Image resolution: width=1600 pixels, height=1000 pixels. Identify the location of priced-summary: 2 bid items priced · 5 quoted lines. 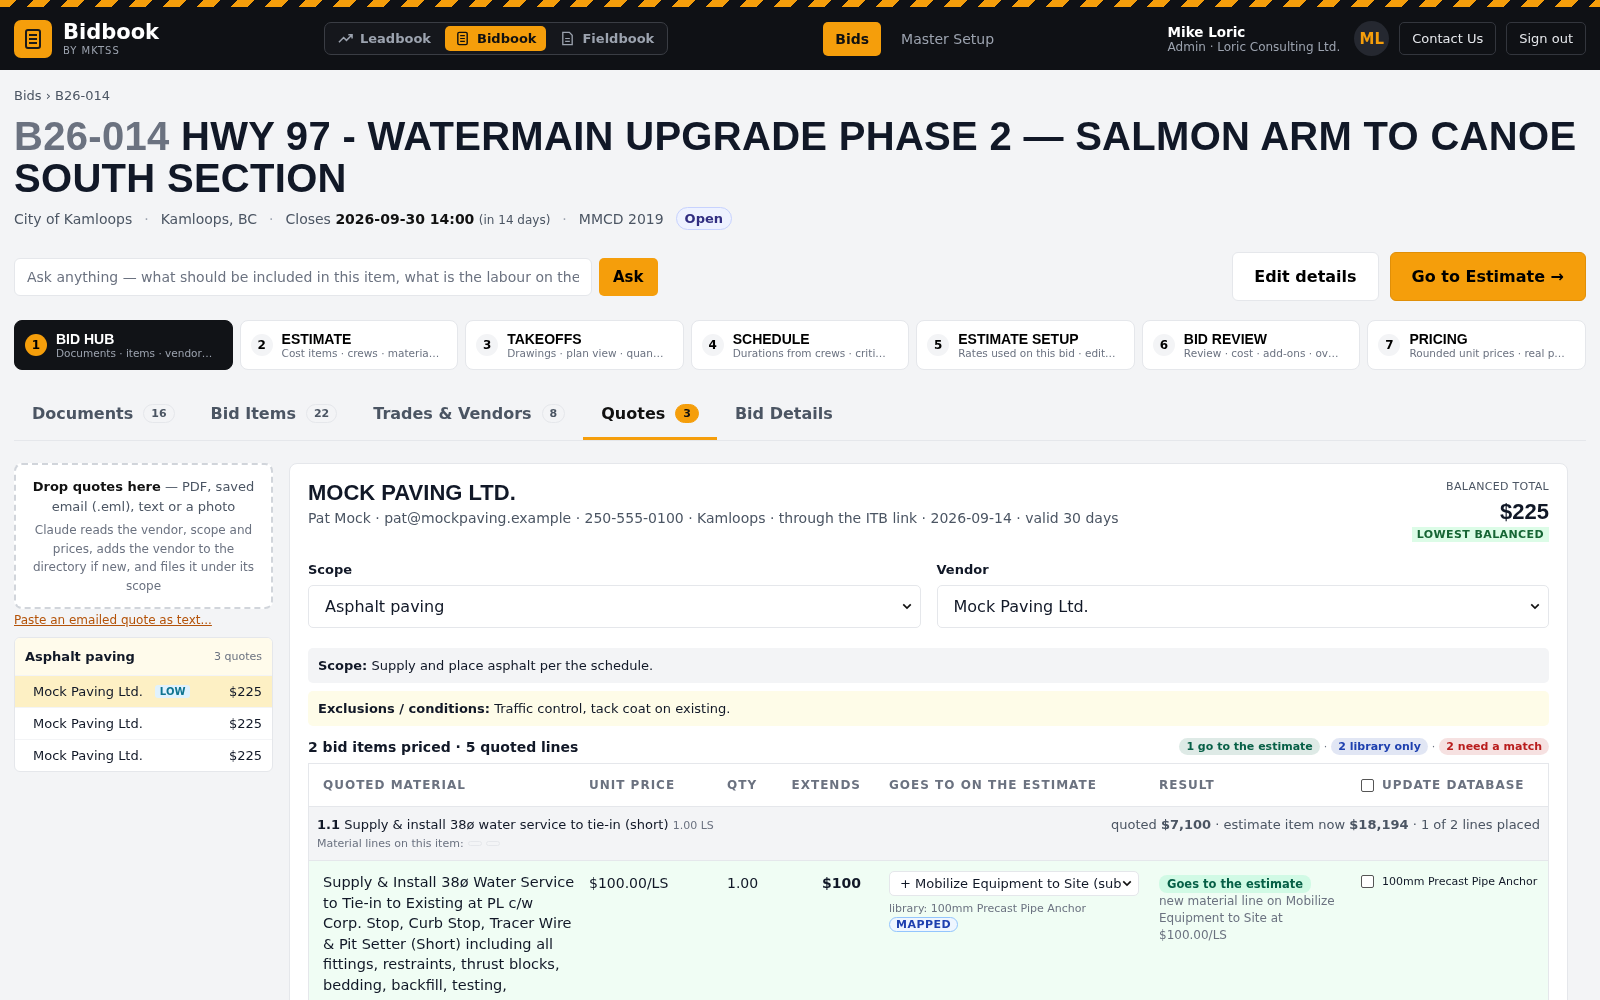
(443, 746).